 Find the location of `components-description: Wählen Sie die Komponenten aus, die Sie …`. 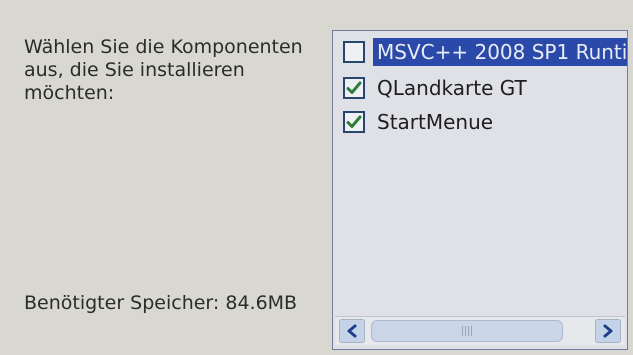

components-description: Wählen Sie die Komponenten aus, die Sie … is located at coordinates (163, 70).